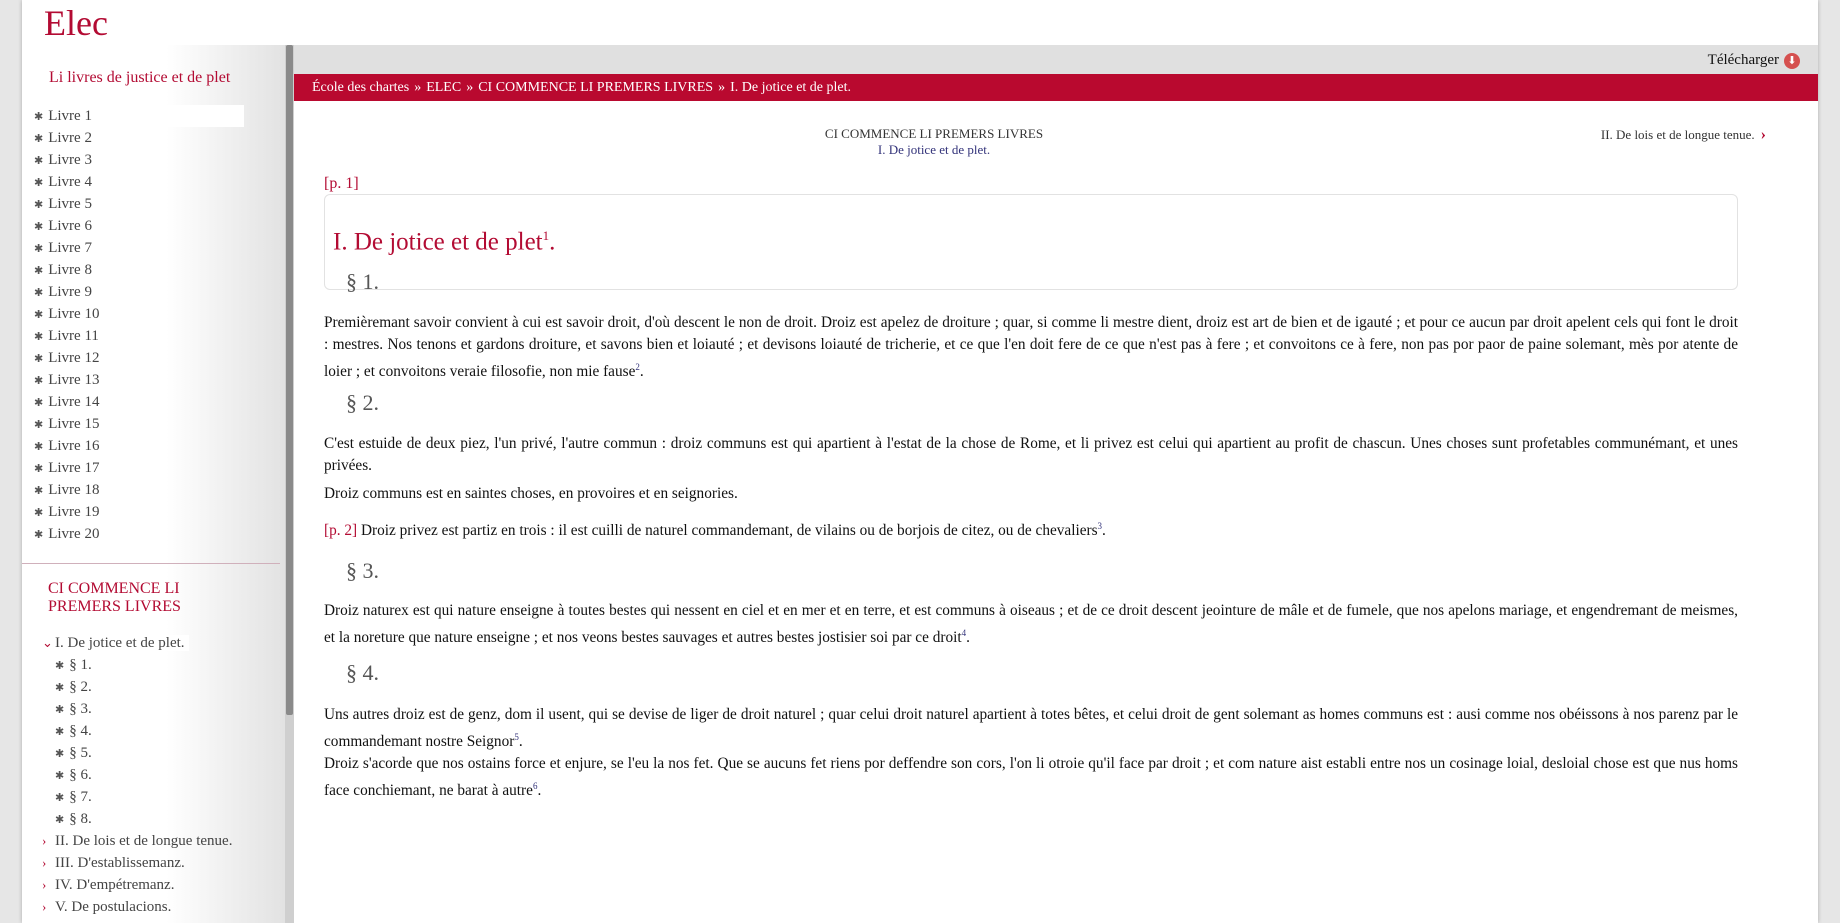  What do you see at coordinates (150, 358) in the screenshot?
I see `sidebar-item-livre-12: ✱ Livre 12` at bounding box center [150, 358].